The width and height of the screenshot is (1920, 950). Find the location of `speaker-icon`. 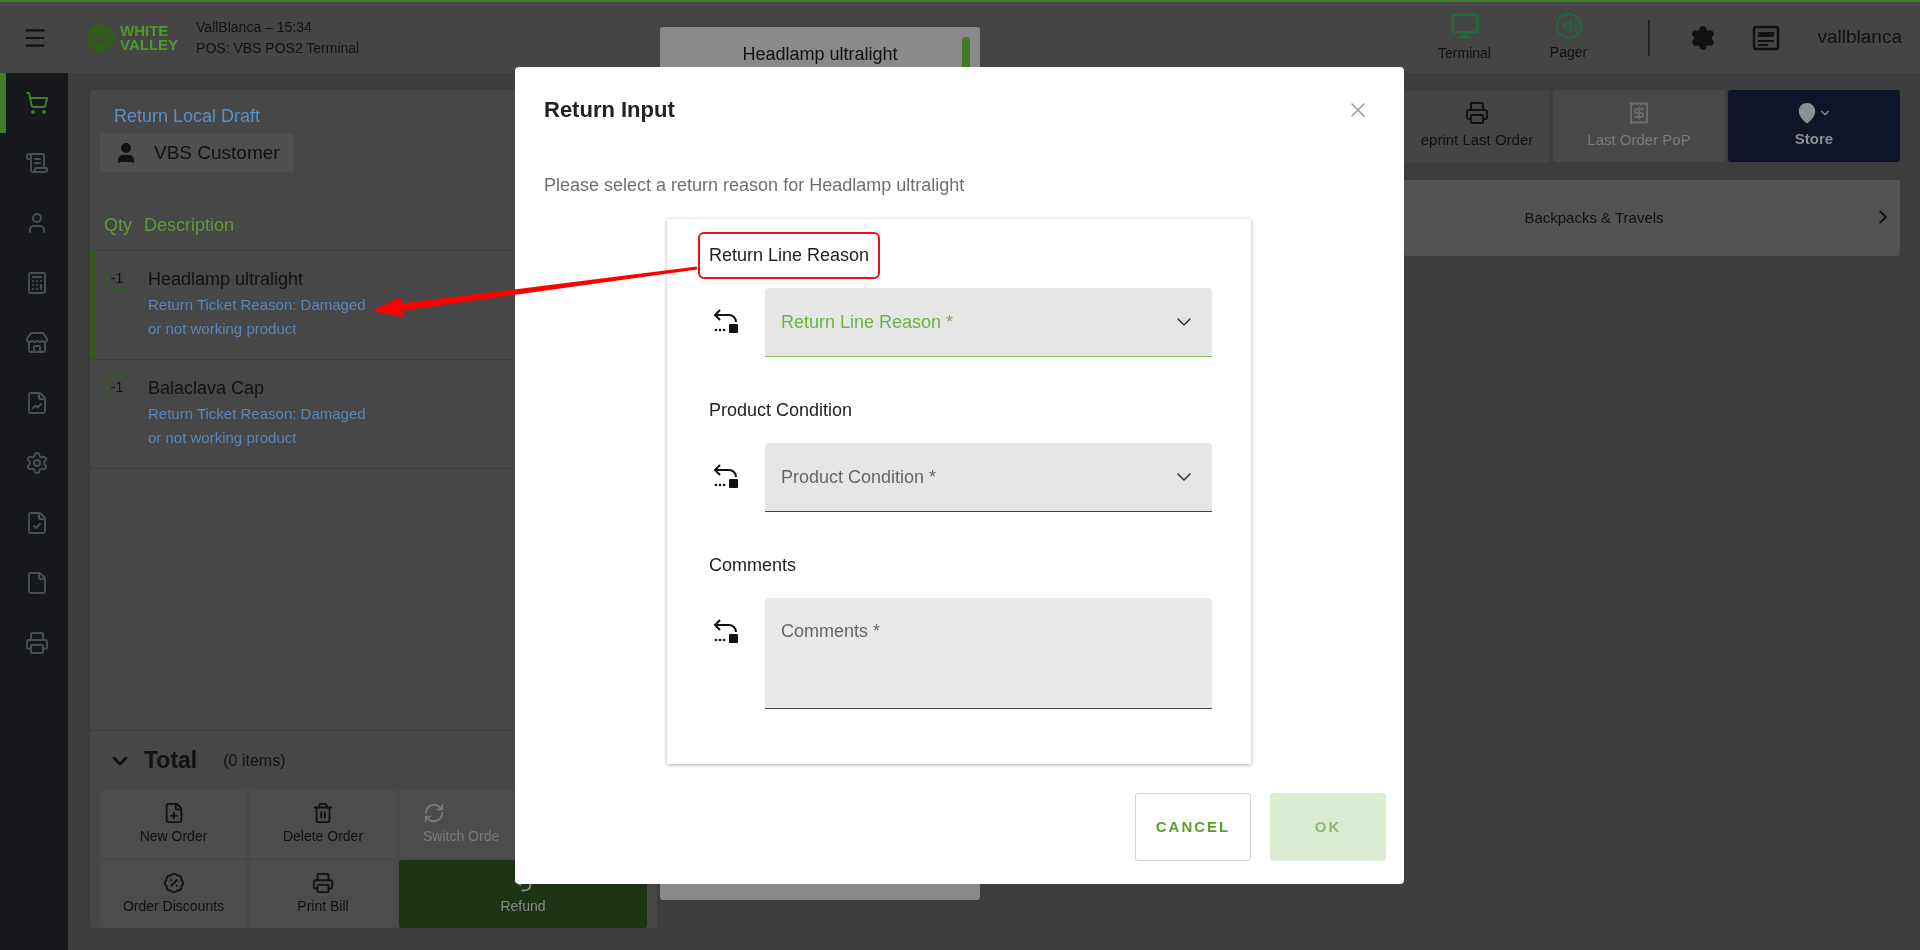

speaker-icon is located at coordinates (1568, 26).